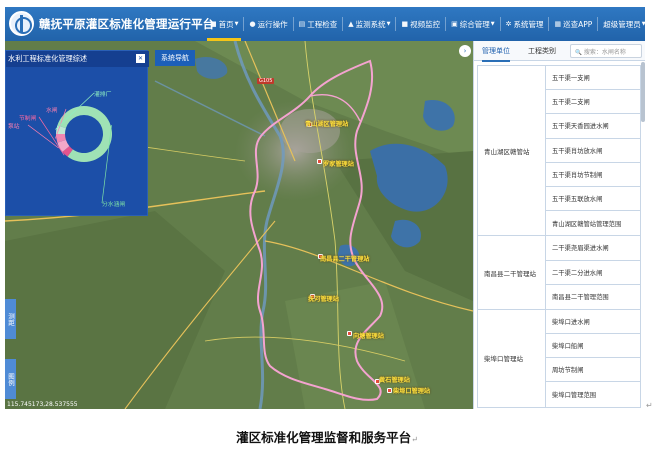  Describe the element at coordinates (593, 175) in the screenshot. I see `list-item: 五干渠肖坊节制闸` at that location.